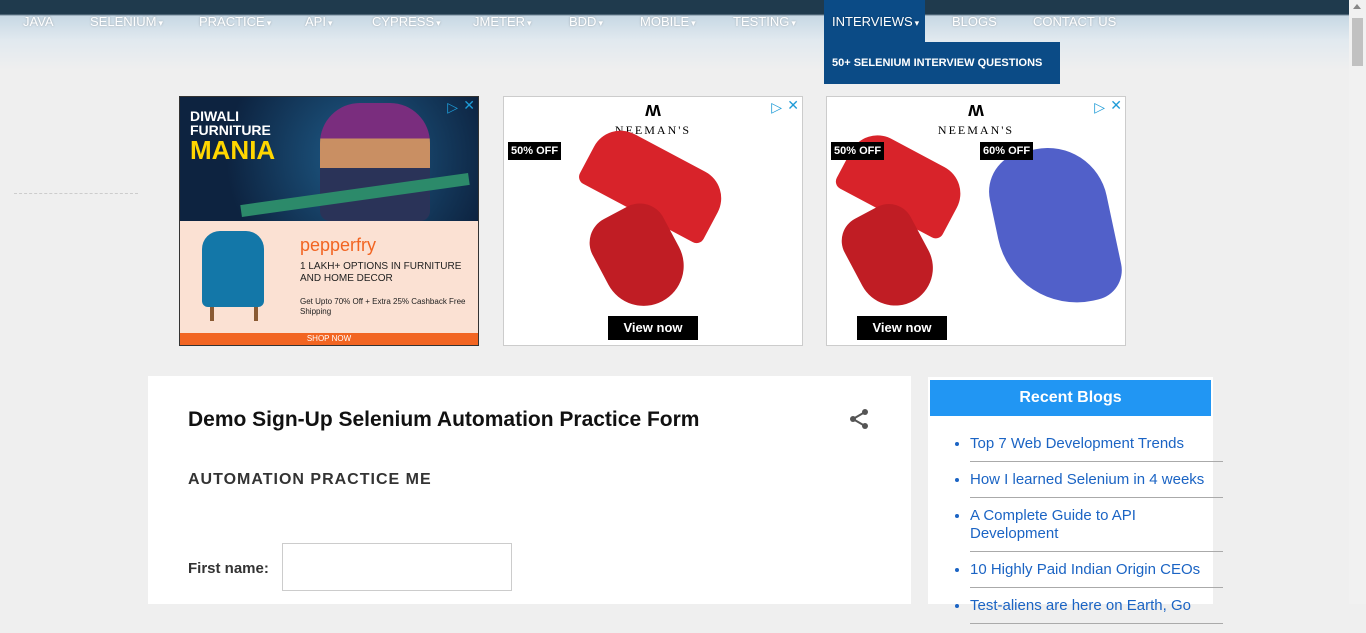  Describe the element at coordinates (1070, 398) in the screenshot. I see `recent-blogs-heading: Recent Blogs` at that location.